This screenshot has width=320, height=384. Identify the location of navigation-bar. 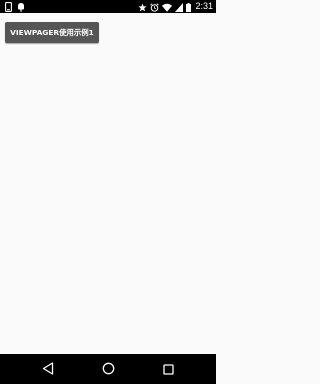
(108, 369).